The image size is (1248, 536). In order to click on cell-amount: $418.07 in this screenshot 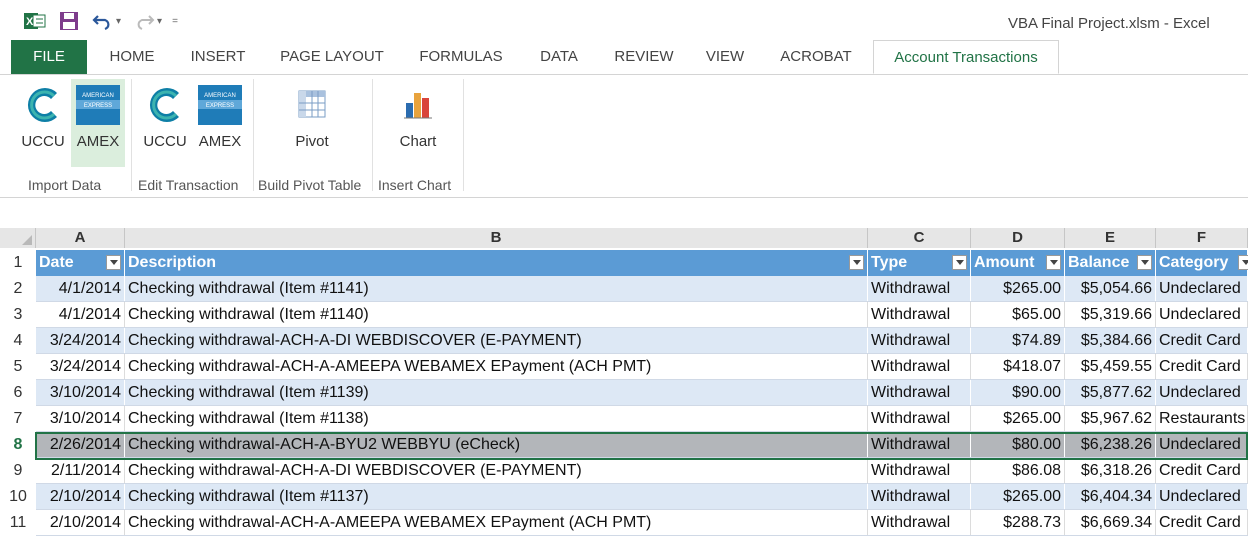, I will do `click(1018, 367)`.